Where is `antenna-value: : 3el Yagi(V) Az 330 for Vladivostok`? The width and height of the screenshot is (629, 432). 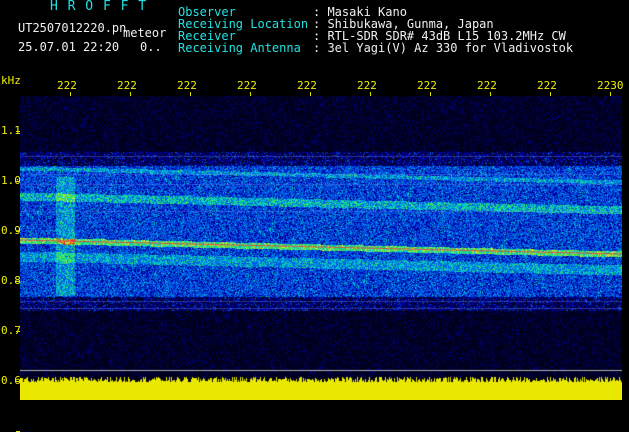 antenna-value: : 3el Yagi(V) Az 330 for Vladivostok is located at coordinates (443, 48).